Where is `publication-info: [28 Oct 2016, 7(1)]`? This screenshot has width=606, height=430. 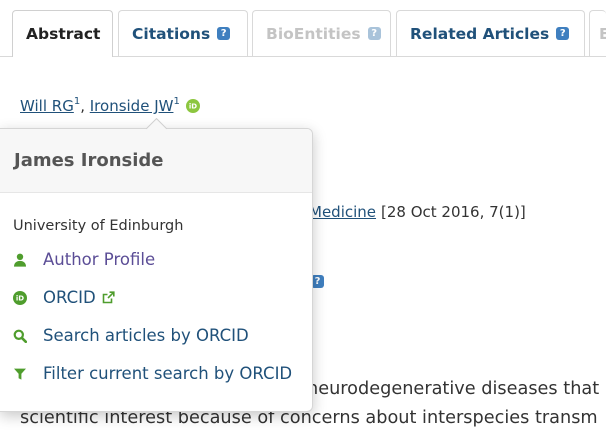
publication-info: [28 Oct 2016, 7(1)] is located at coordinates (453, 212).